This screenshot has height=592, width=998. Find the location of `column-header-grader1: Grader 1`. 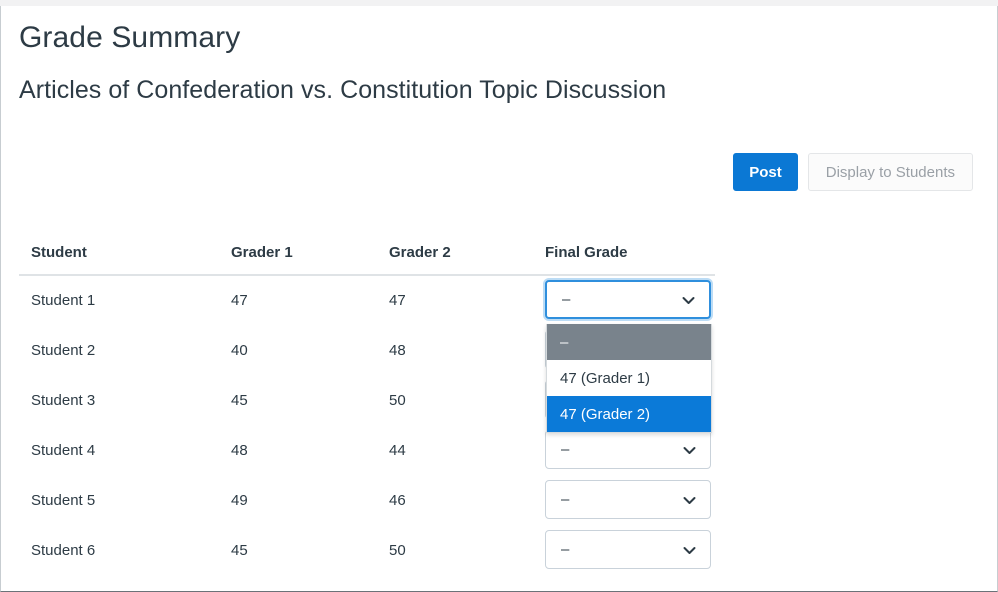

column-header-grader1: Grader 1 is located at coordinates (262, 252).